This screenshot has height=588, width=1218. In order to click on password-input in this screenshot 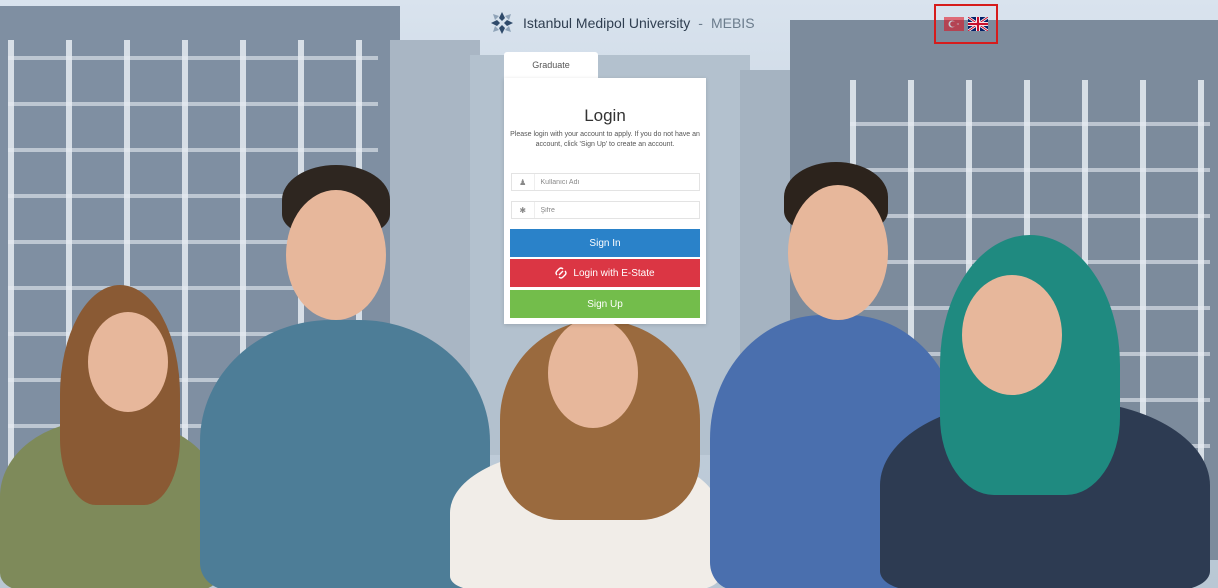, I will do `click(616, 210)`.